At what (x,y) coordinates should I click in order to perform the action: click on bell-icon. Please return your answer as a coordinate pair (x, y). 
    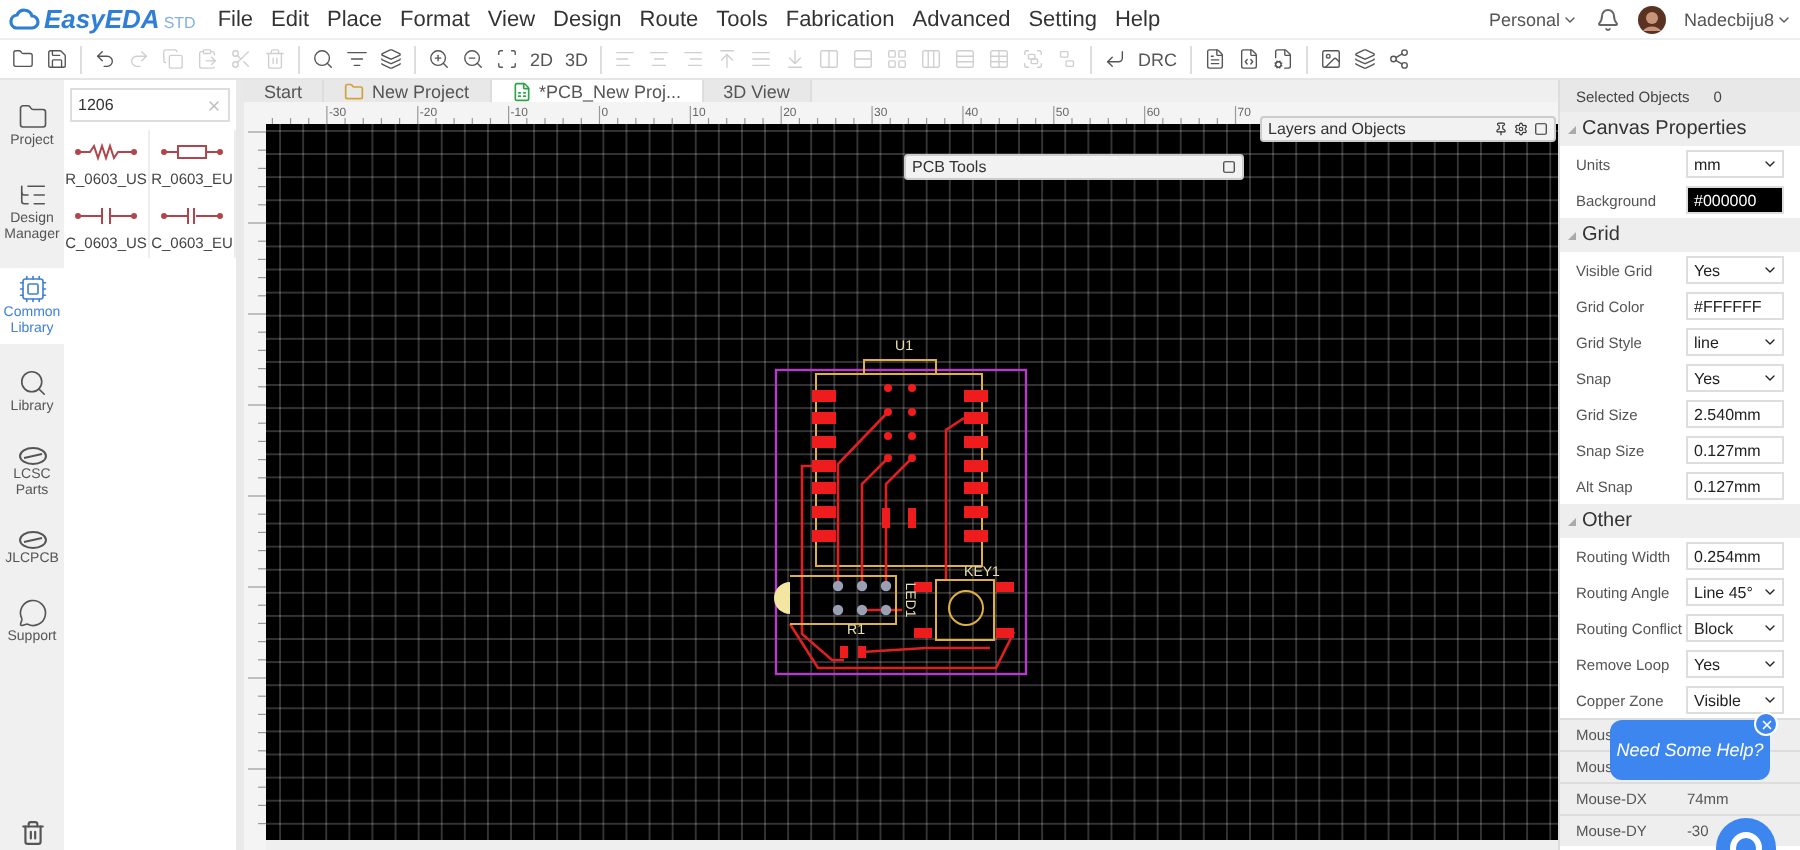
    Looking at the image, I should click on (1607, 19).